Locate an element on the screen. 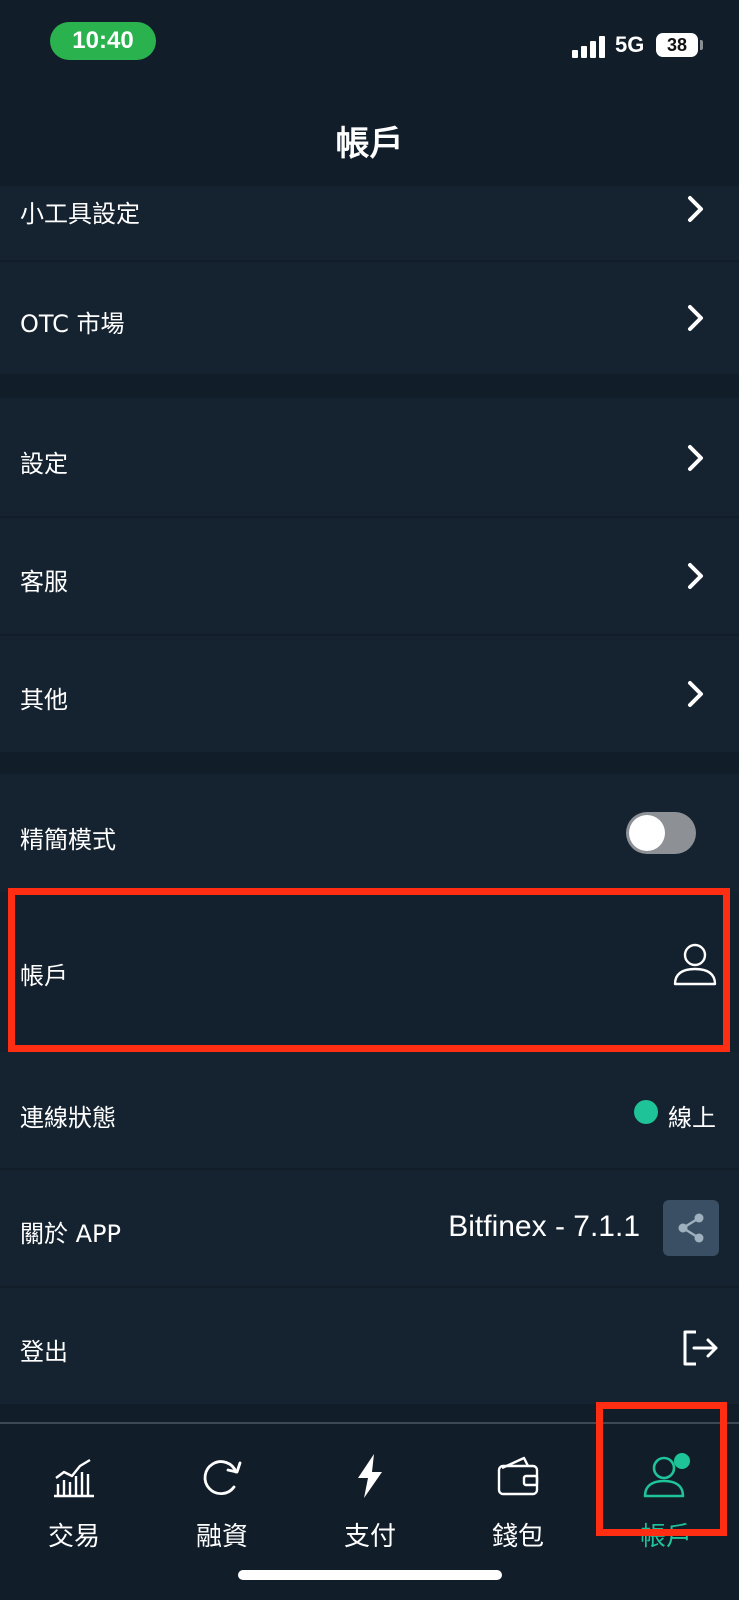  page-title: 帳戶 is located at coordinates (369, 144).